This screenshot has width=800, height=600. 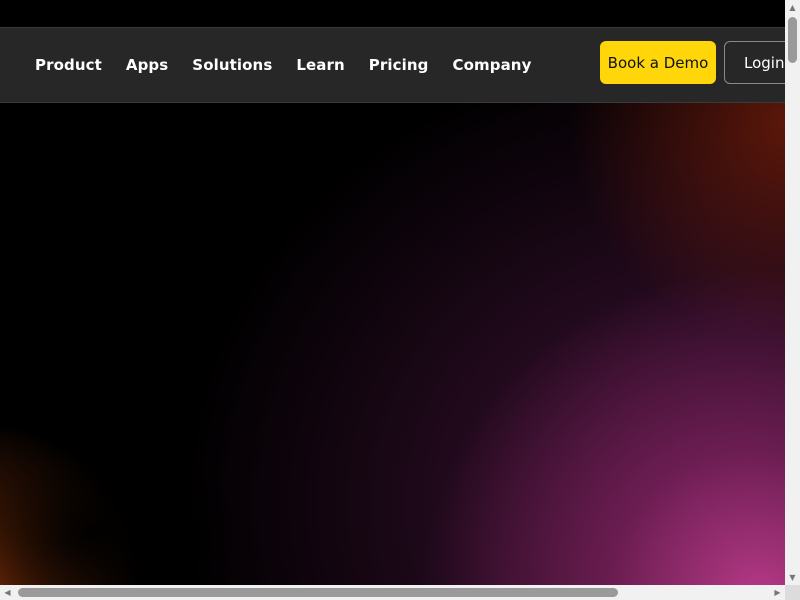 What do you see at coordinates (792, 577) in the screenshot?
I see `scroll-down-icon: ▼` at bounding box center [792, 577].